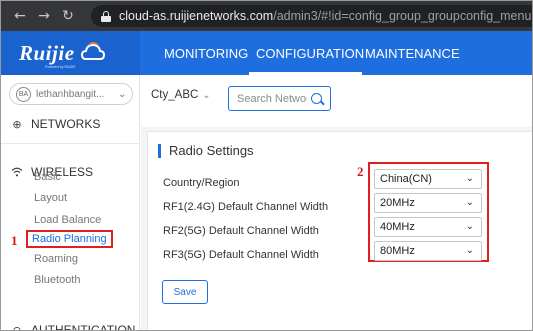  I want to click on search-network-box, so click(279, 98).